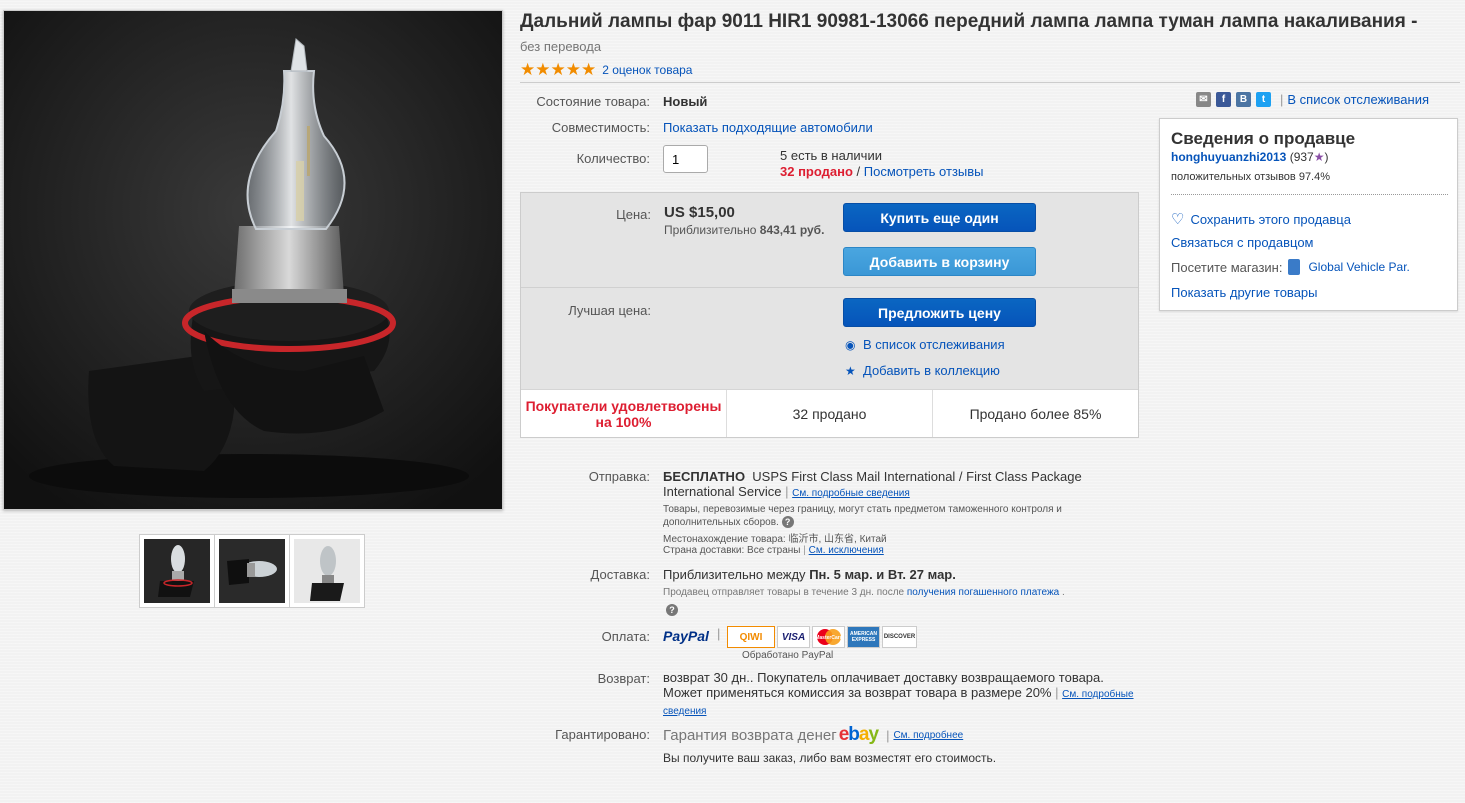 The height and width of the screenshot is (803, 1465). I want to click on seller-score-end: ), so click(1326, 157).